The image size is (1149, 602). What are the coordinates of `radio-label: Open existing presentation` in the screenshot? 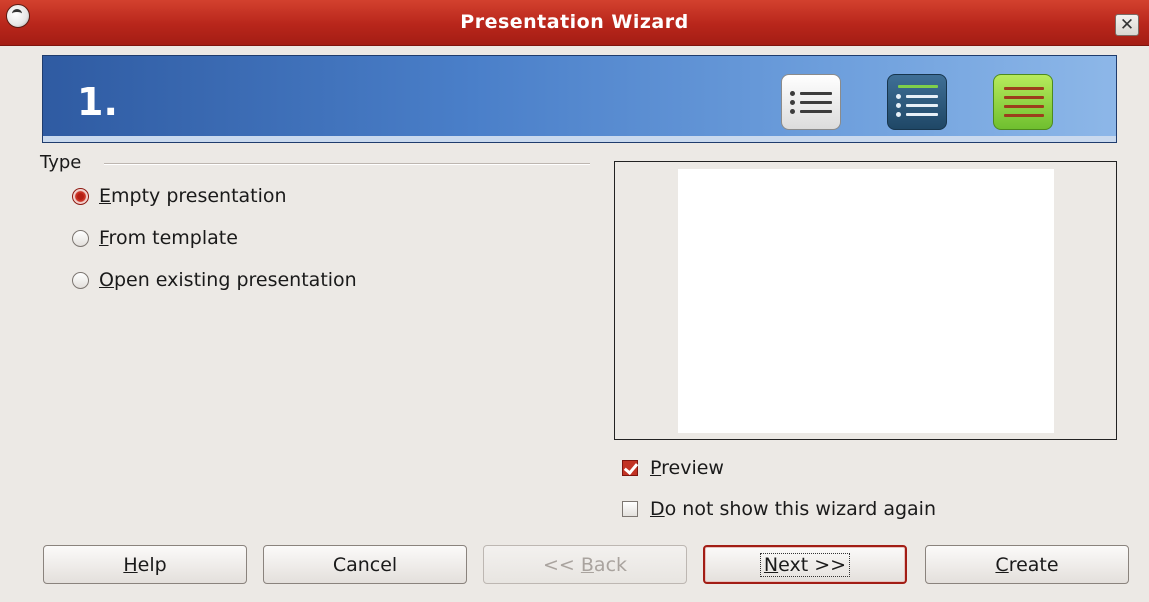 It's located at (228, 280).